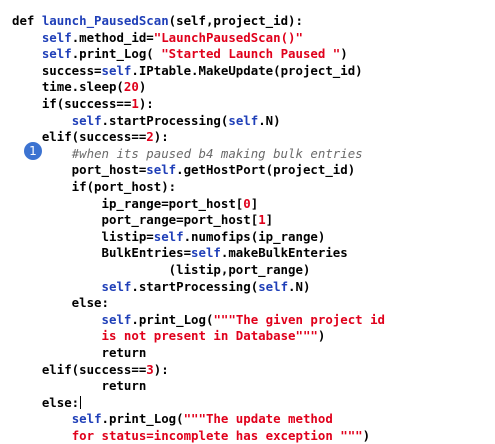  I want to click on code-line: self.print_Log("""The given project id, so click(198, 320).